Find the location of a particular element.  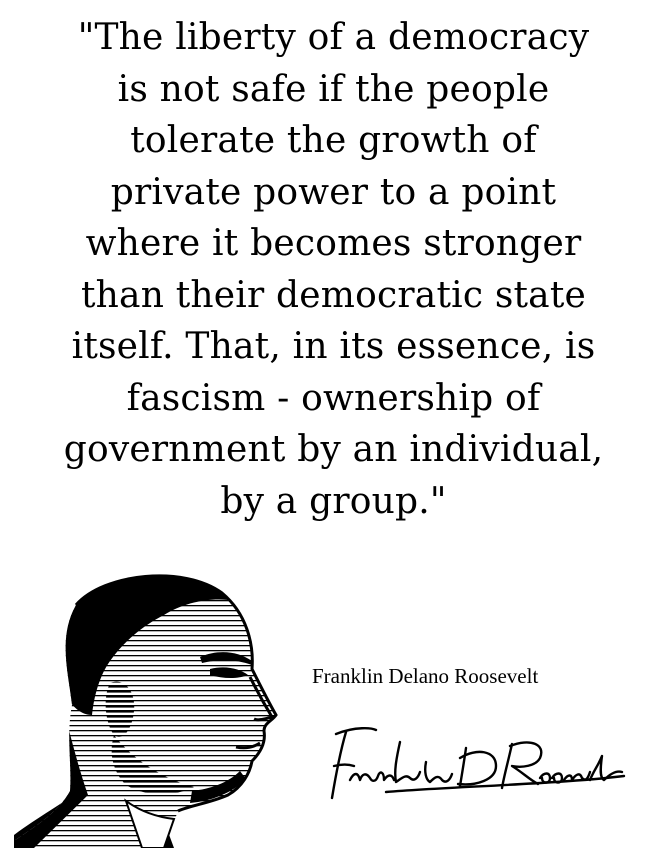

quote-line-6: than their democratic state is located at coordinates (333, 295).